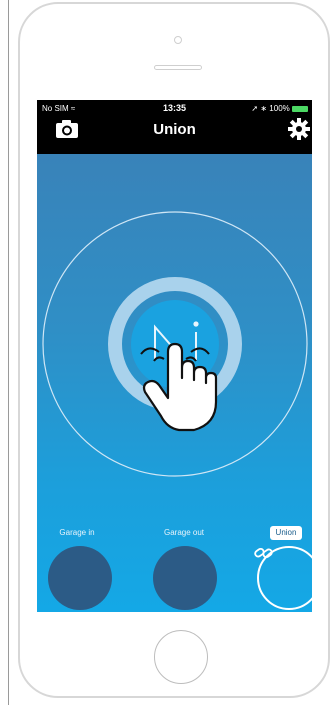 This screenshot has height=705, width=336. Describe the element at coordinates (77, 532) in the screenshot. I see `preset-label-garage-in: Garage in` at that location.